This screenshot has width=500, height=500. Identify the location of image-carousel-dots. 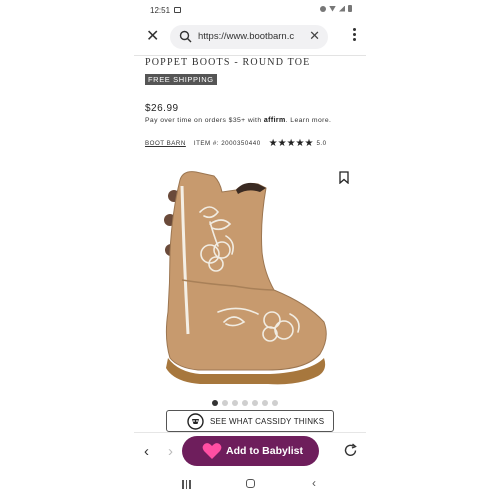
(245, 403).